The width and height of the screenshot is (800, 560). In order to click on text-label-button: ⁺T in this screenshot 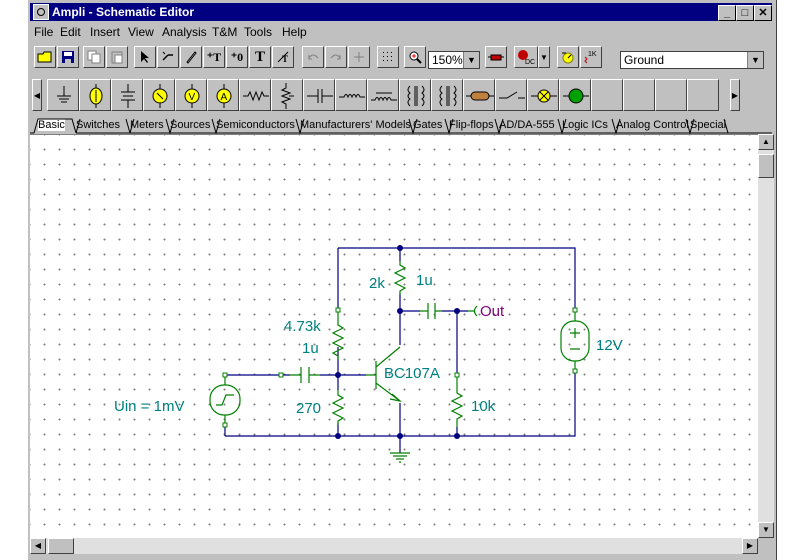, I will do `click(214, 57)`.